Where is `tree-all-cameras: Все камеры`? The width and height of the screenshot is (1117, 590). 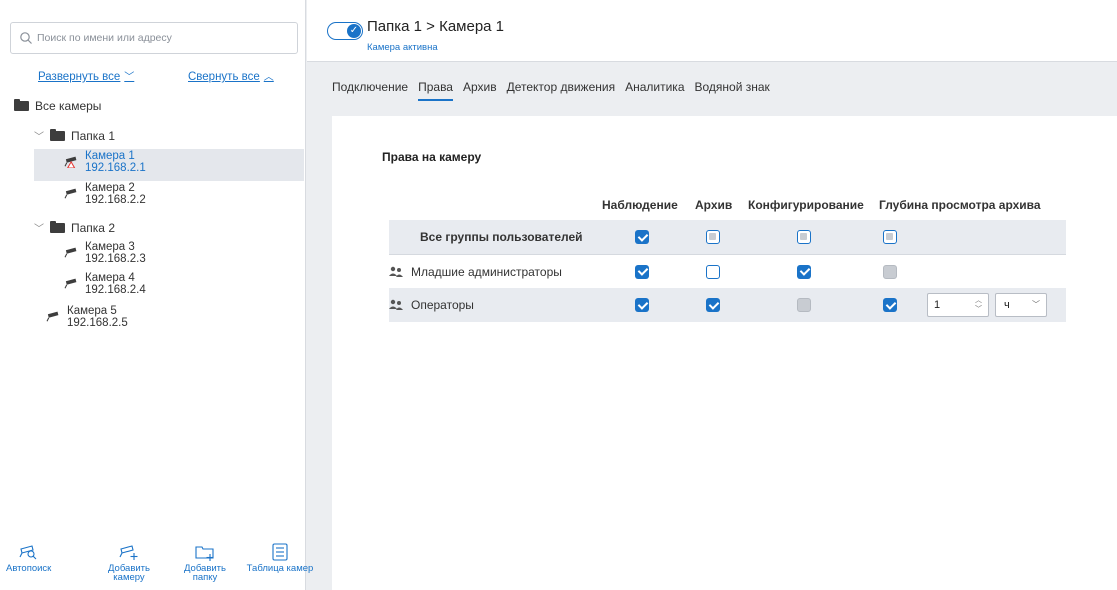 tree-all-cameras: Все камеры is located at coordinates (57, 106).